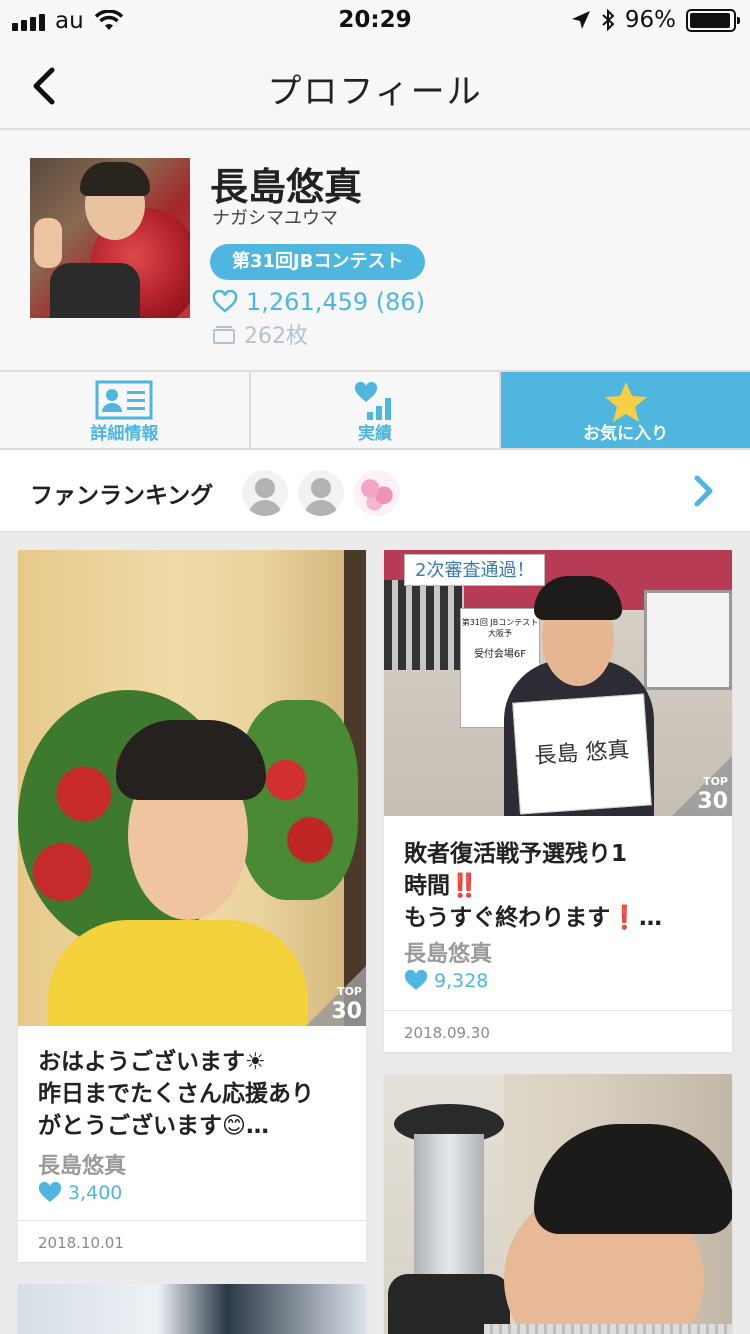 The image size is (750, 1334). I want to click on tab-achievements: 実績, so click(376, 410).